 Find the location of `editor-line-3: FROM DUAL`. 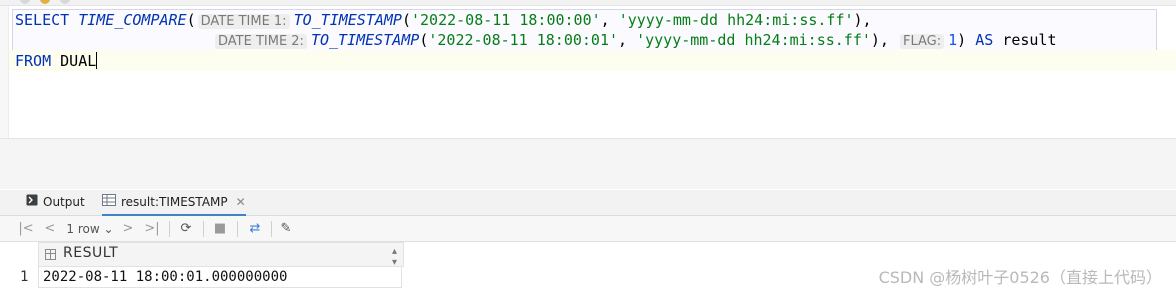

editor-line-3: FROM DUAL is located at coordinates (56, 61).